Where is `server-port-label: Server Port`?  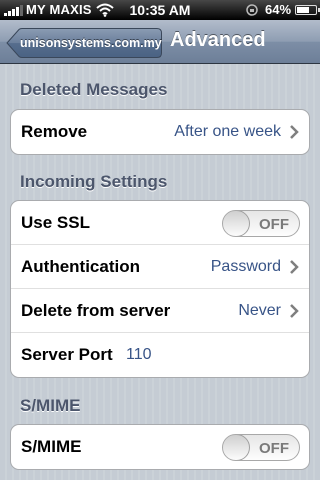
server-port-label: Server Port is located at coordinates (67, 354).